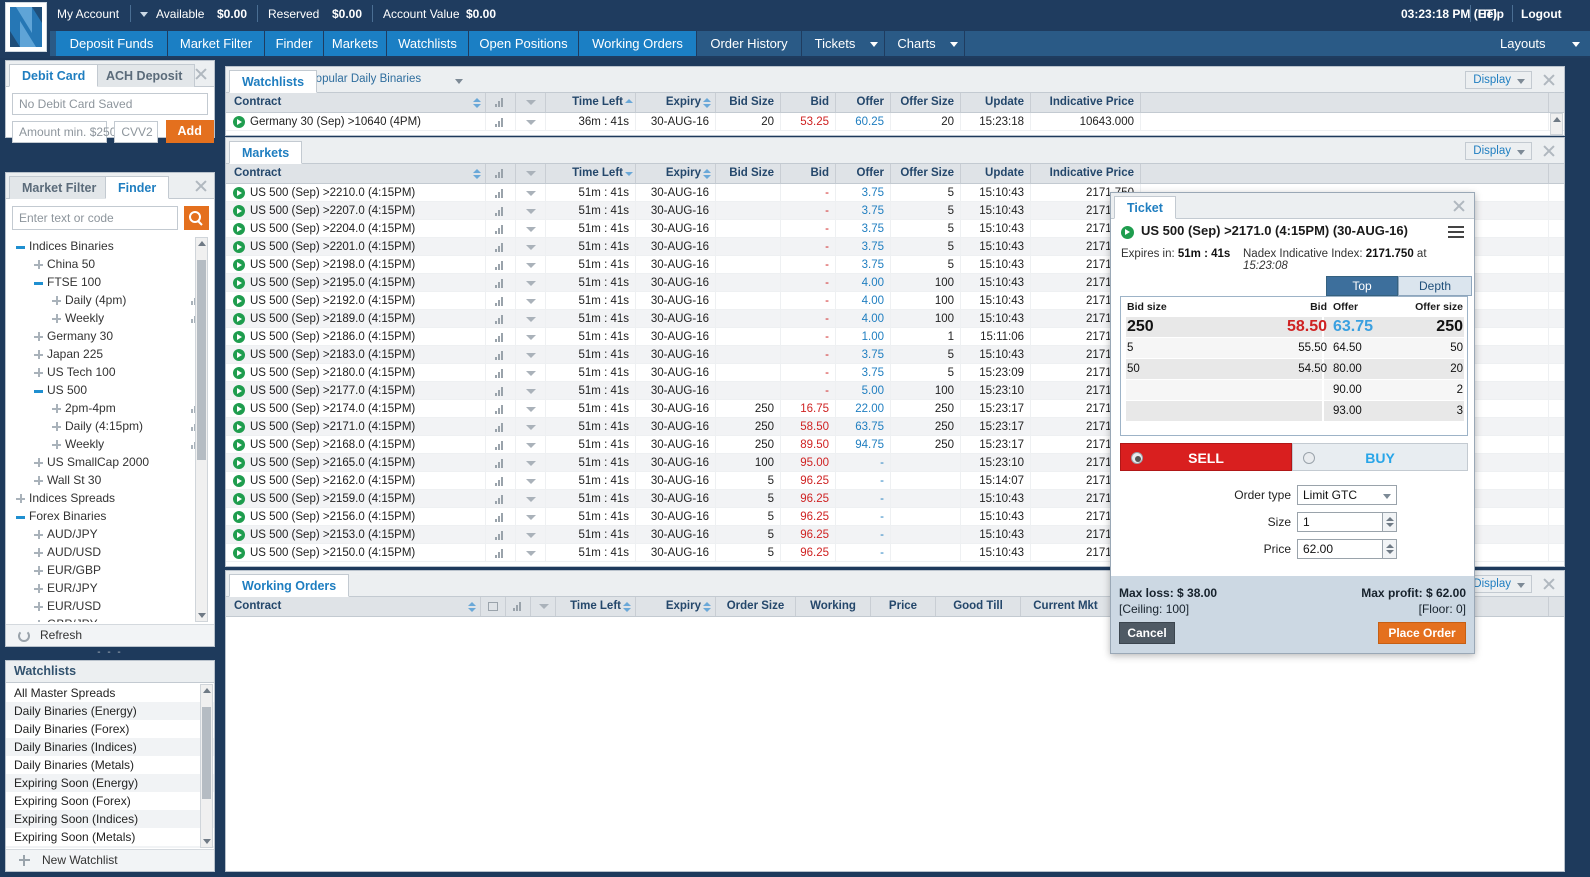  Describe the element at coordinates (1362, 286) in the screenshot. I see `segment-top: Top` at that location.